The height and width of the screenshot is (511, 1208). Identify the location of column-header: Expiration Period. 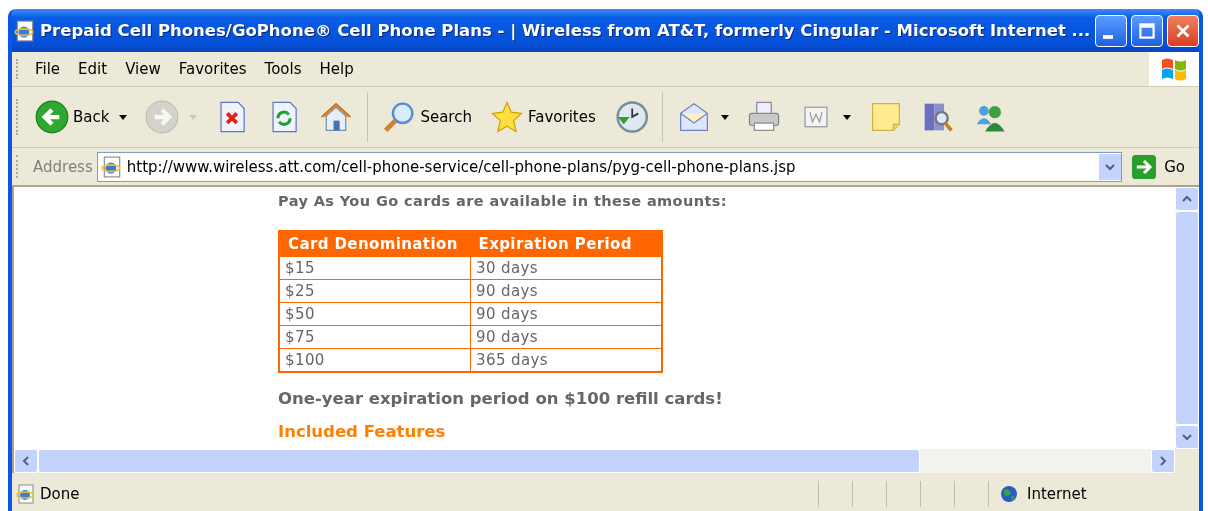
(566, 244).